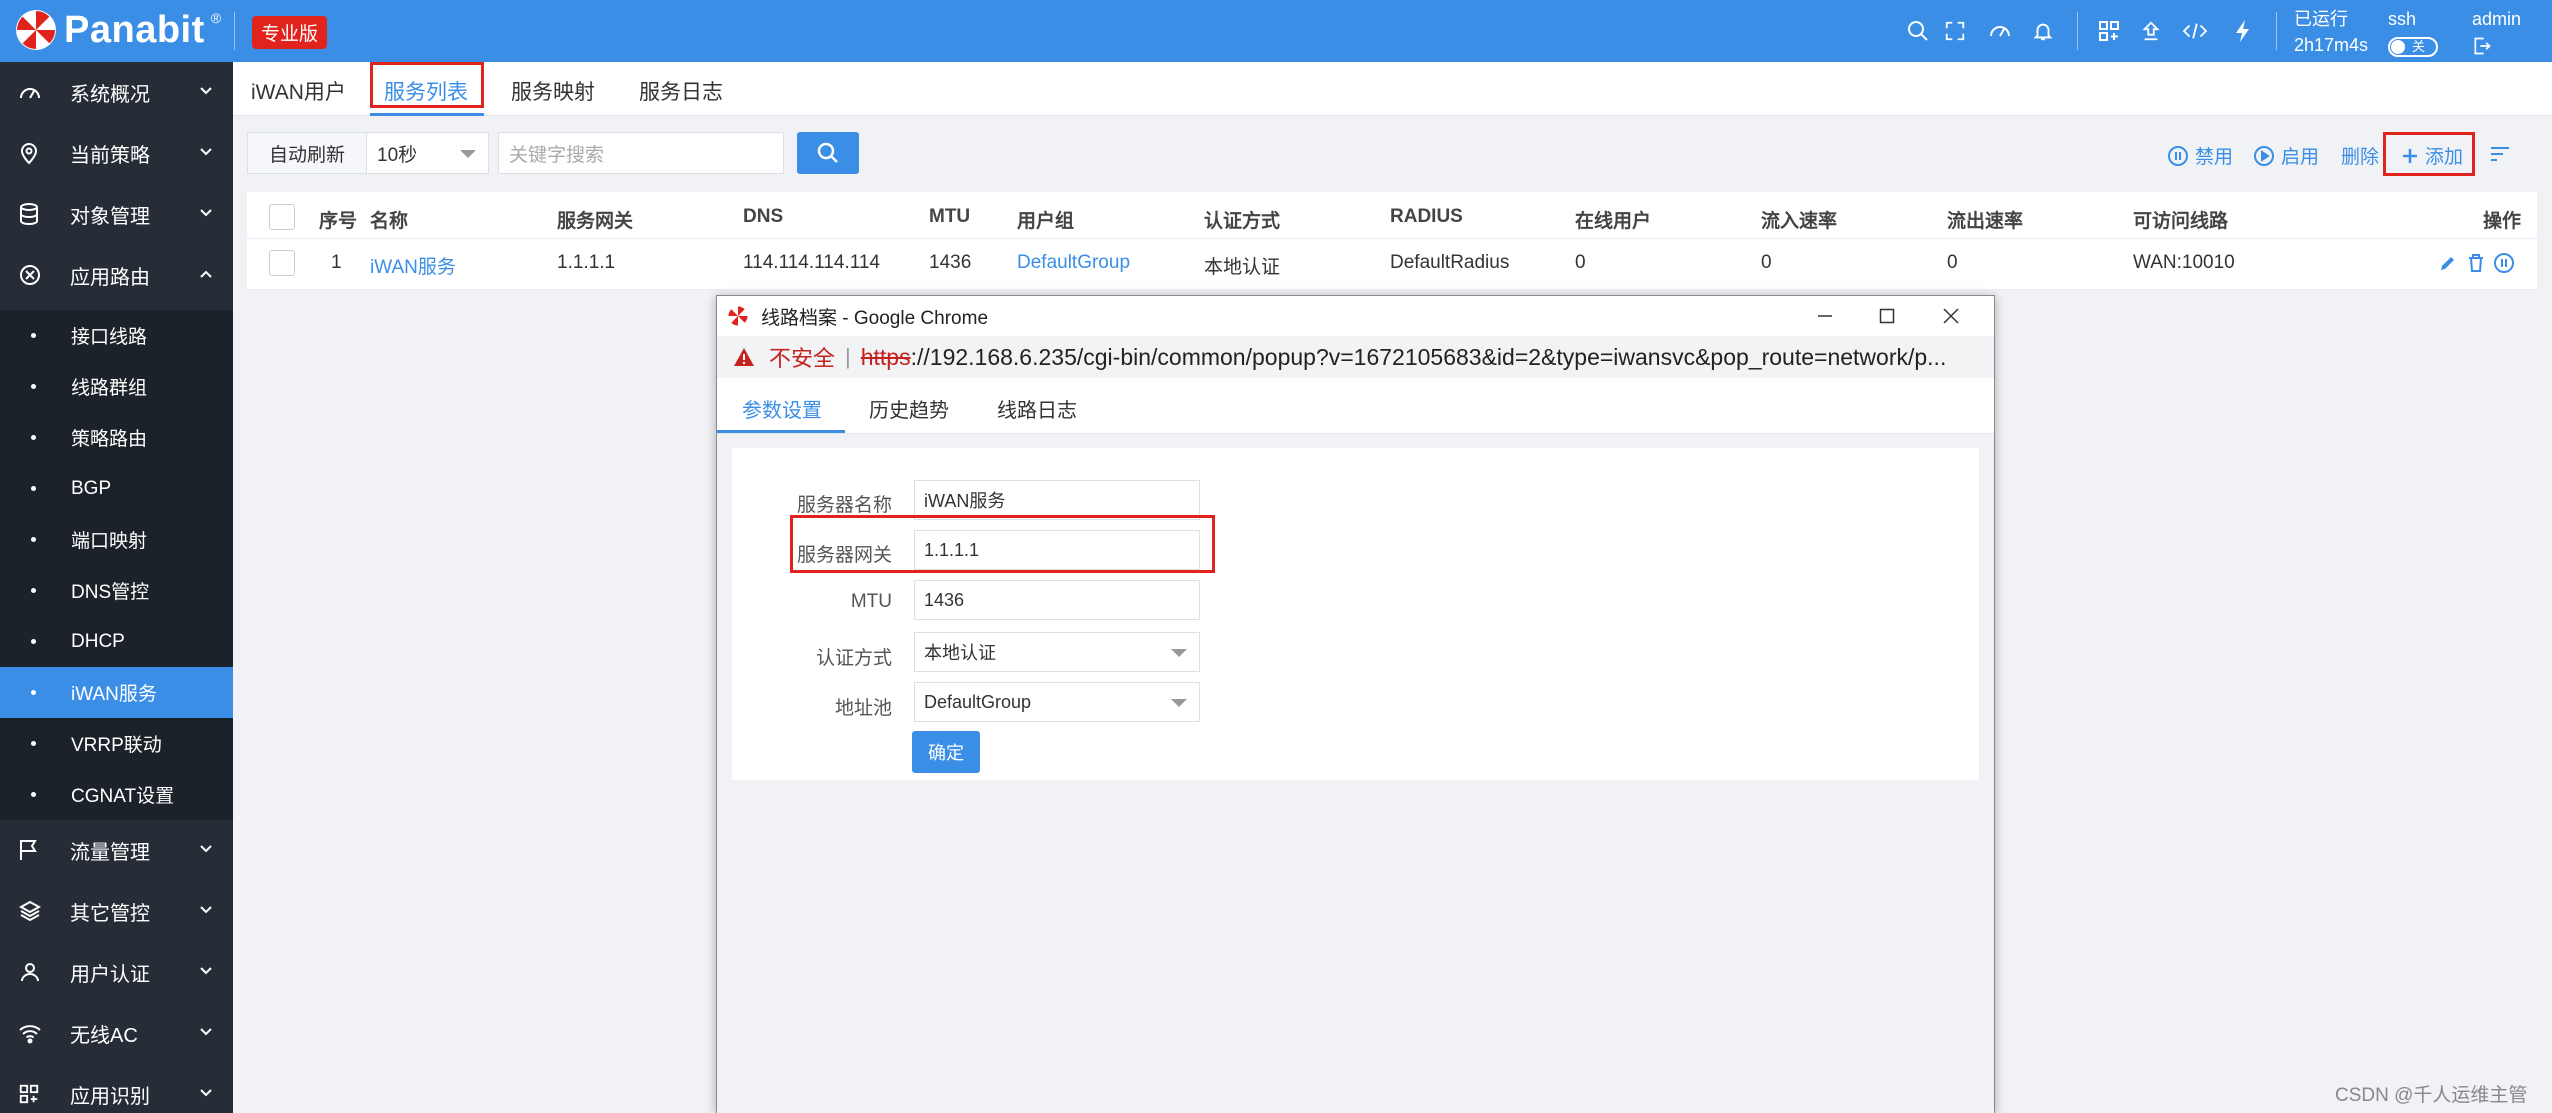  I want to click on maximize-button, so click(1887, 316).